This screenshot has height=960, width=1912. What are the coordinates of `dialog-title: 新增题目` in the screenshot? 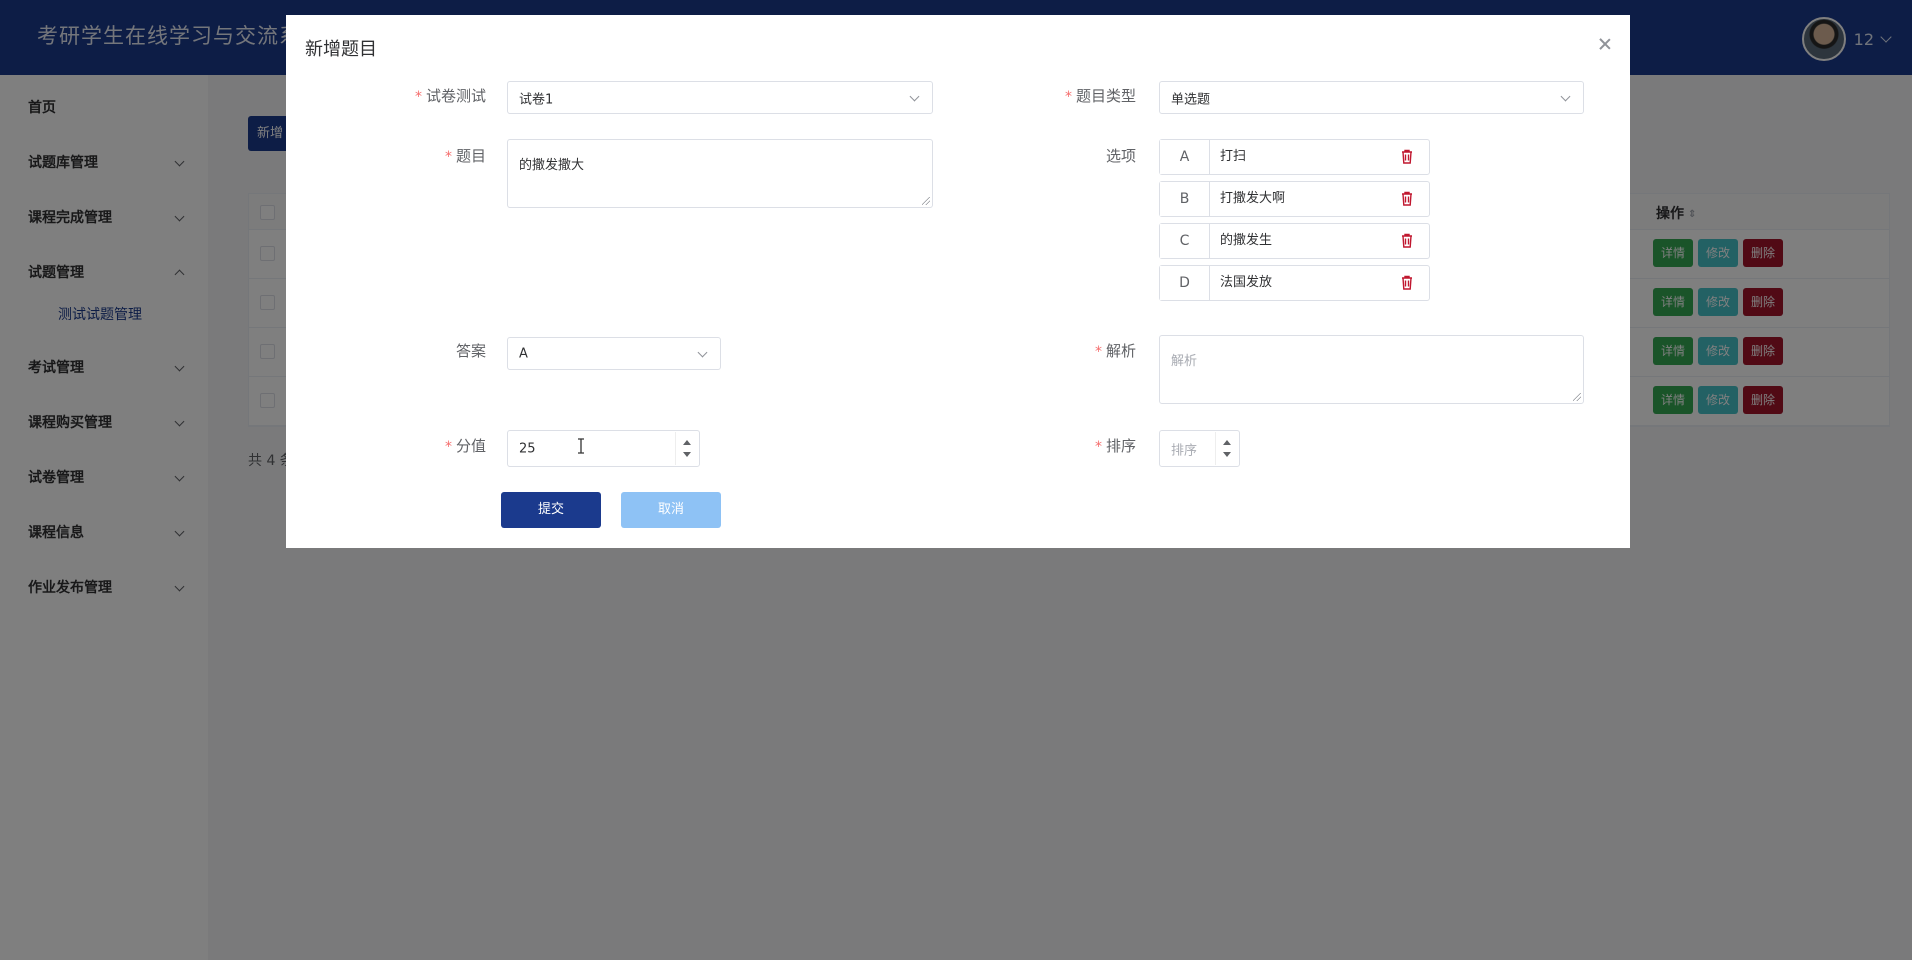 It's located at (341, 49).